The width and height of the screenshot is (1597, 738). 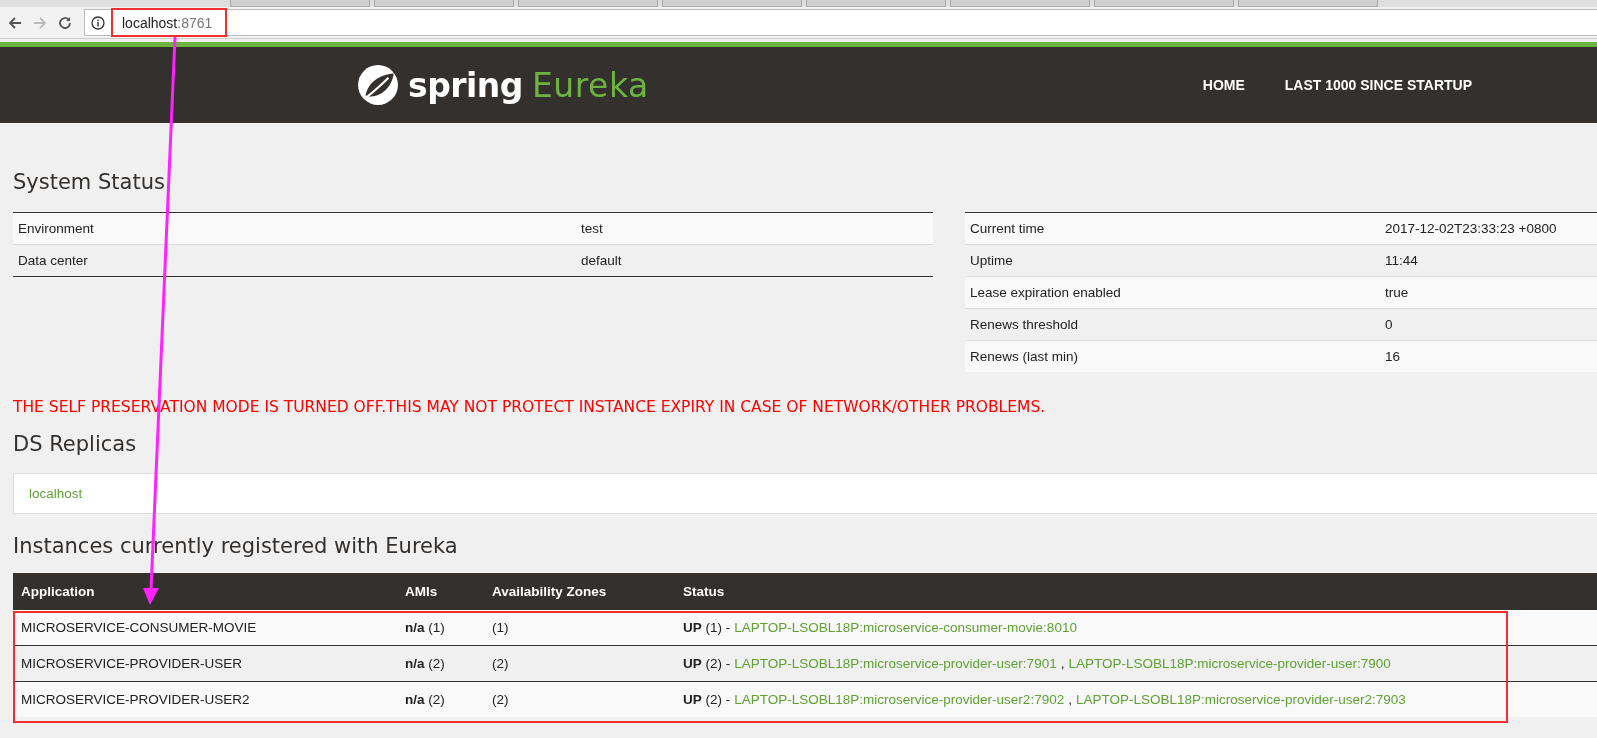 I want to click on address-bar: localhost:8761, so click(x=840, y=22).